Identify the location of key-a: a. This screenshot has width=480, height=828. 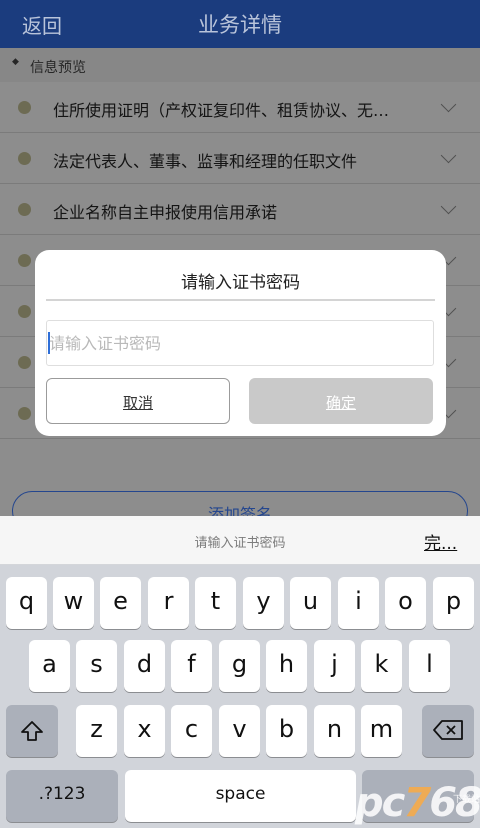
(49, 666).